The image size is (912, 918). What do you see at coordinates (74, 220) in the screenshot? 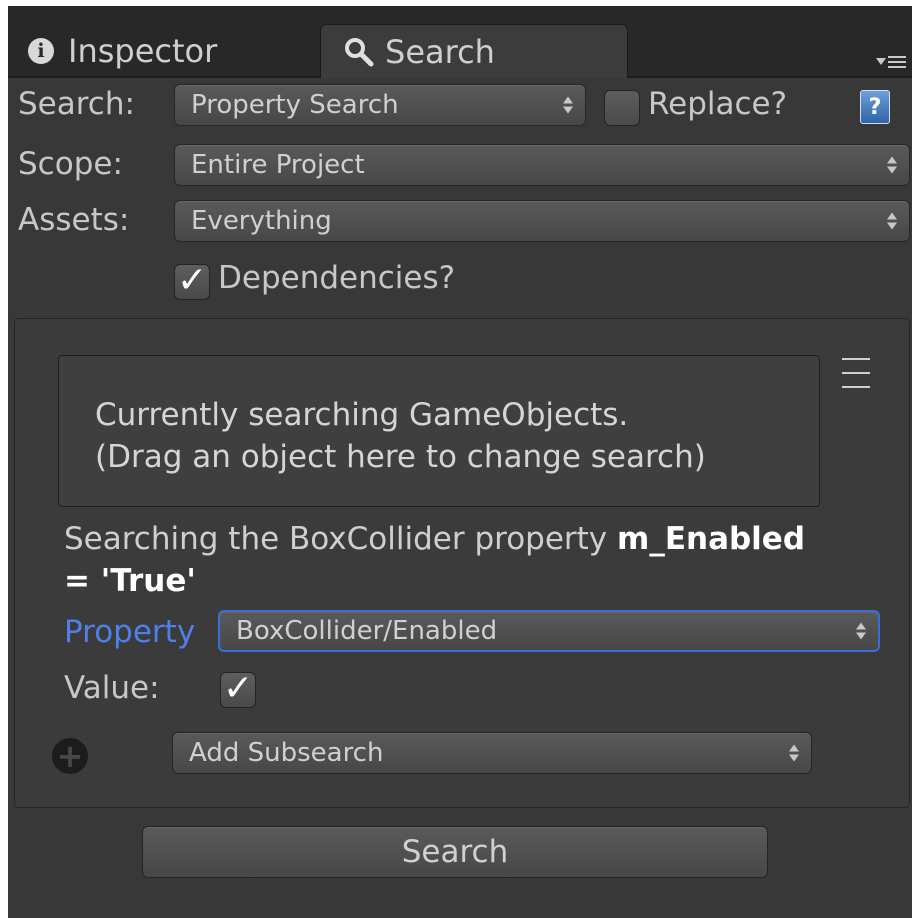
I see `assets-label: Assets:` at bounding box center [74, 220].